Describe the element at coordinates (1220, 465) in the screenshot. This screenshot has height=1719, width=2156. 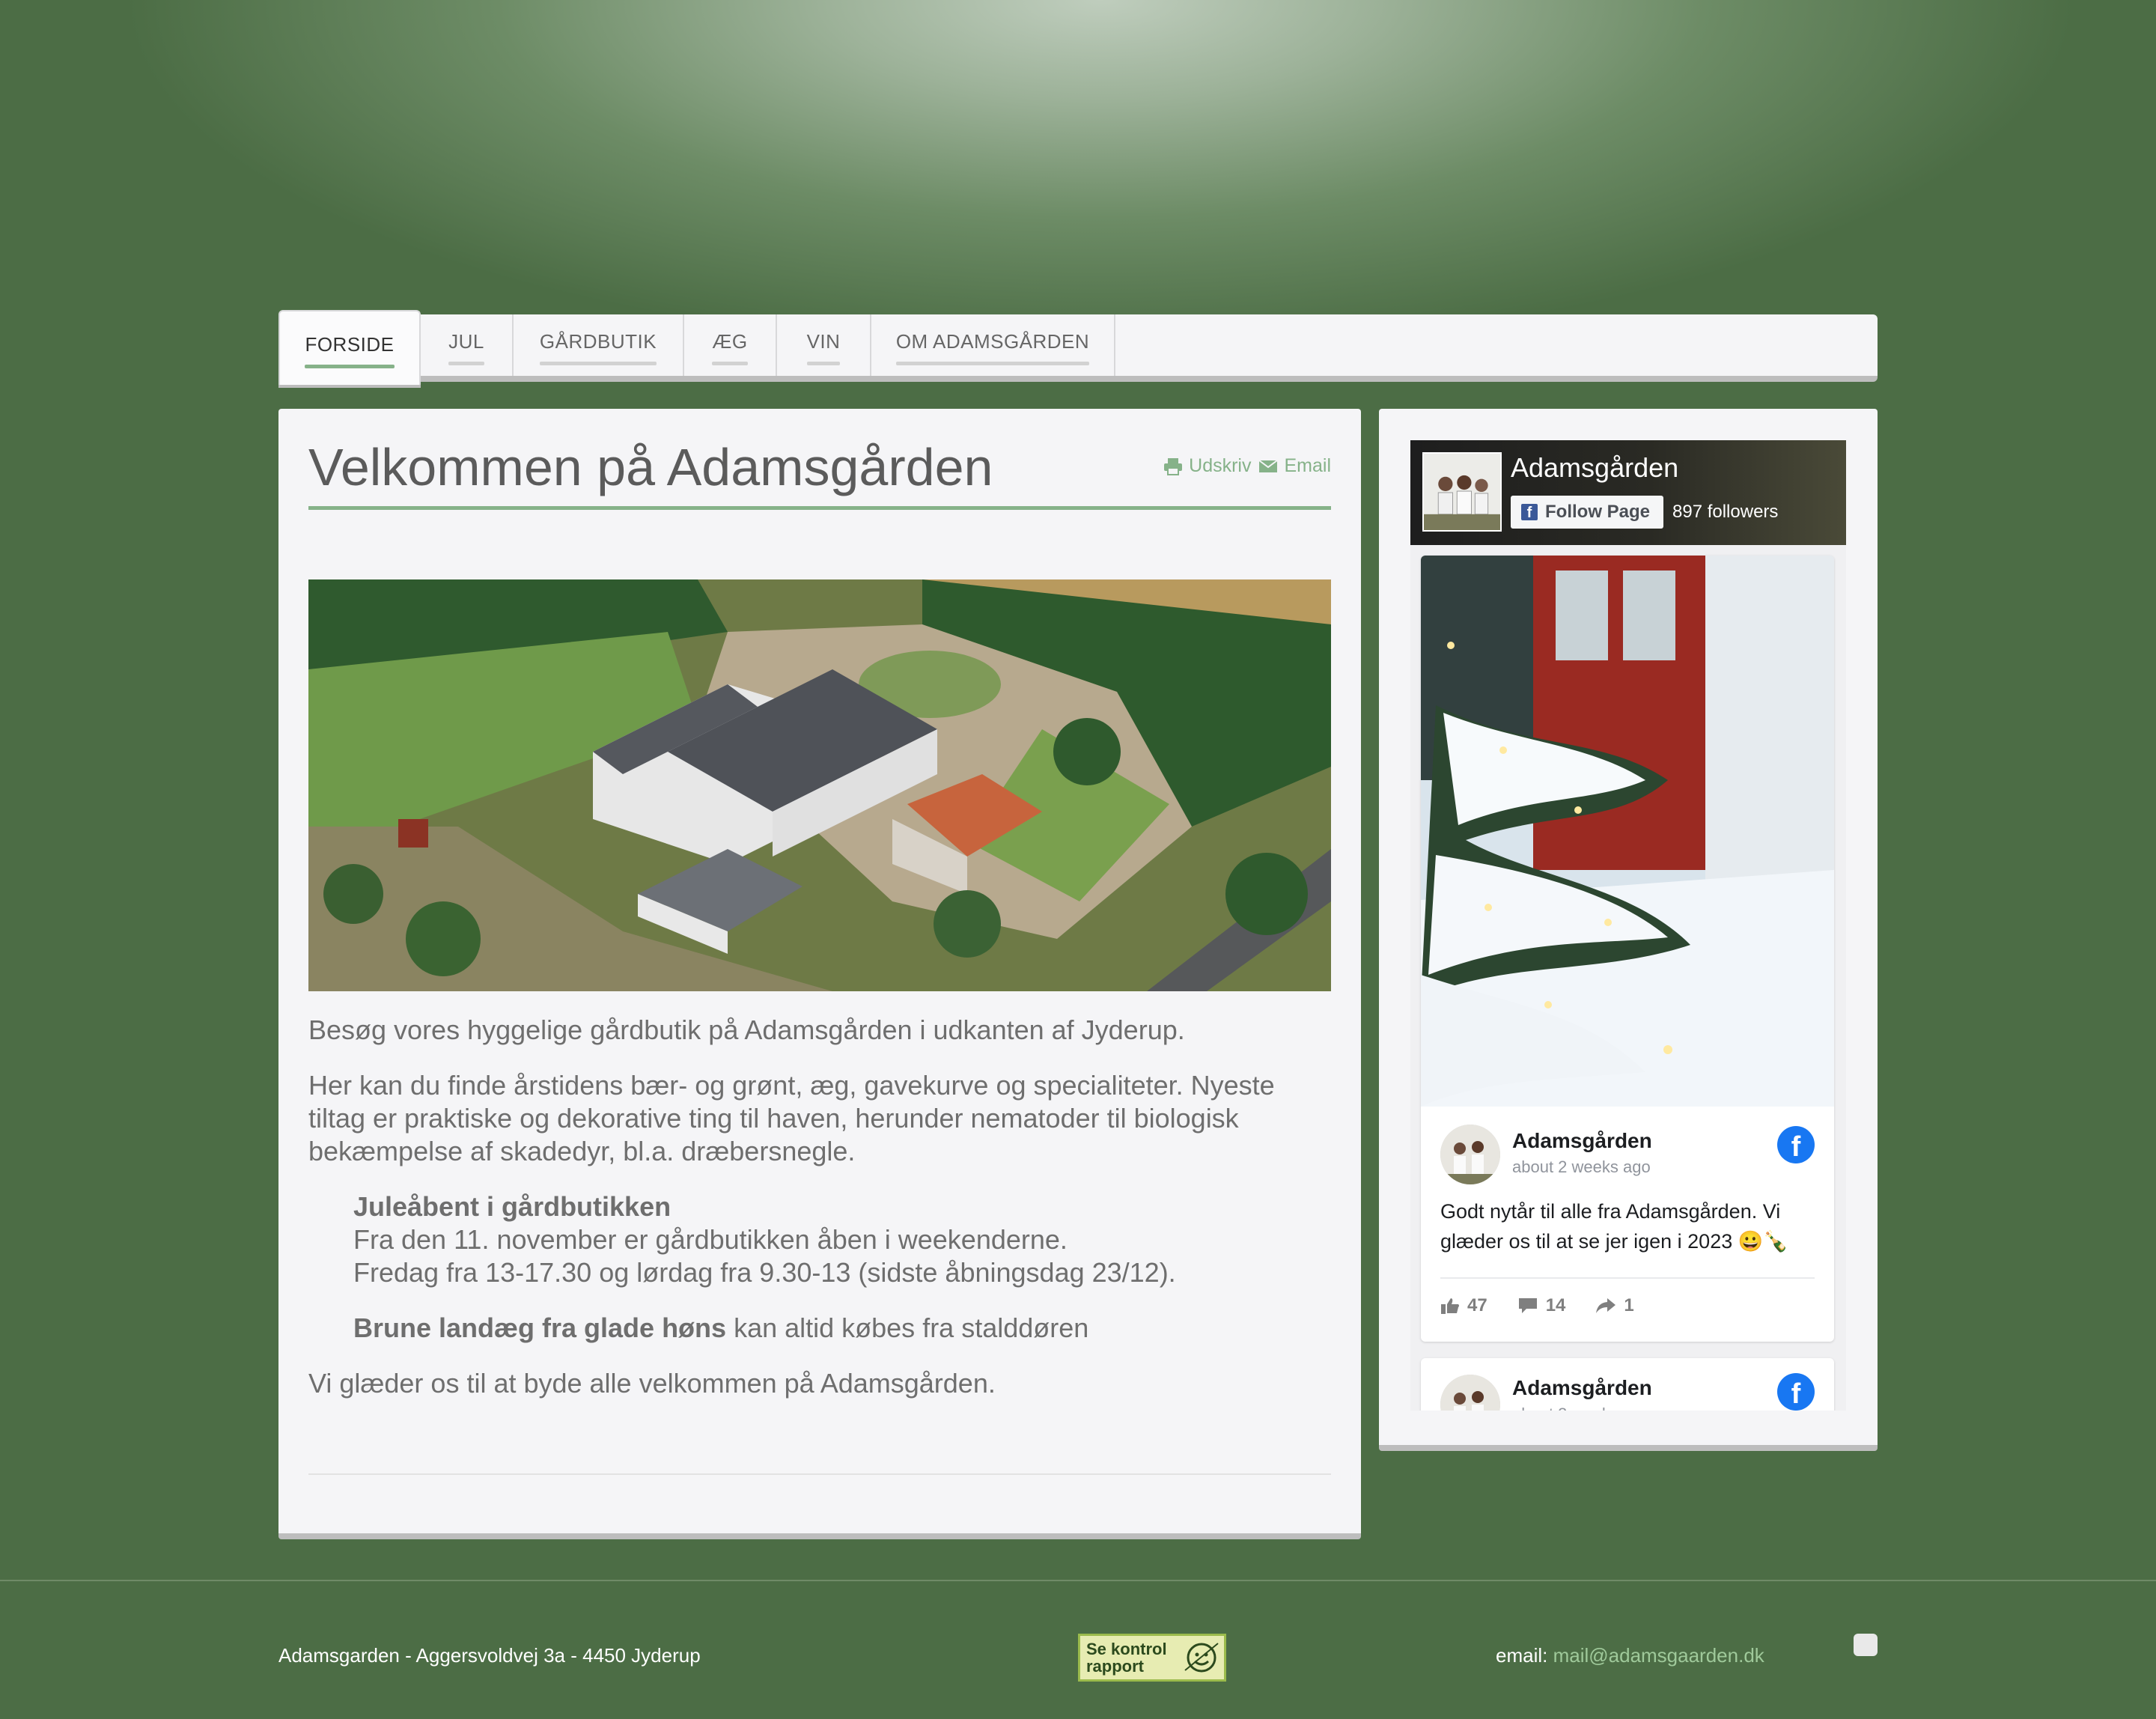
I see `print-label: Udskriv` at that location.